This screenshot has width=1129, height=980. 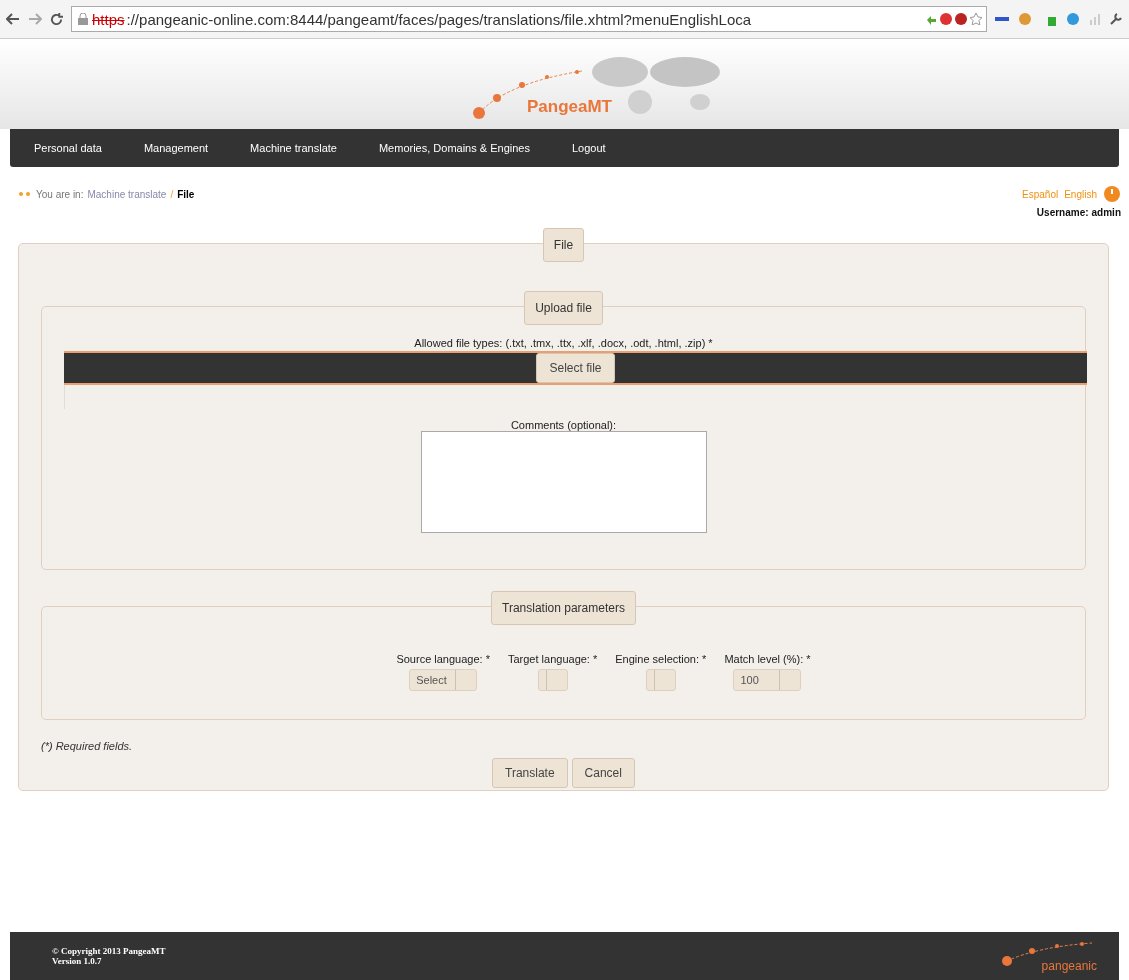 What do you see at coordinates (1062, 212) in the screenshot?
I see `username-label: Username:` at bounding box center [1062, 212].